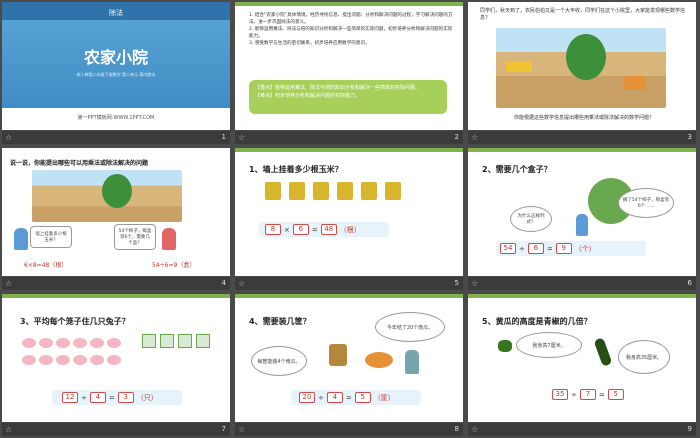 The height and width of the screenshot is (438, 700). Describe the element at coordinates (265, 88) in the screenshot. I see `focus-label: 【重点】` at that location.